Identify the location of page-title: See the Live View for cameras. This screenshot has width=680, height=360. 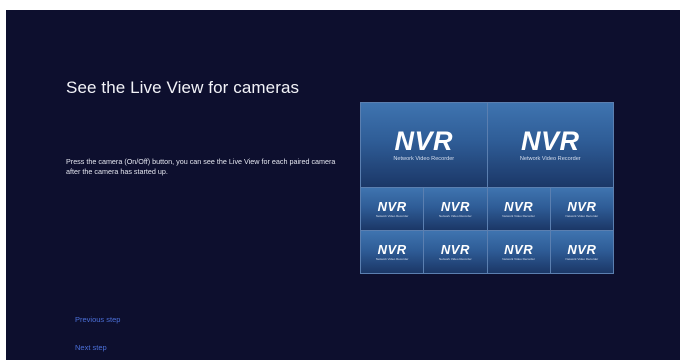
(183, 87).